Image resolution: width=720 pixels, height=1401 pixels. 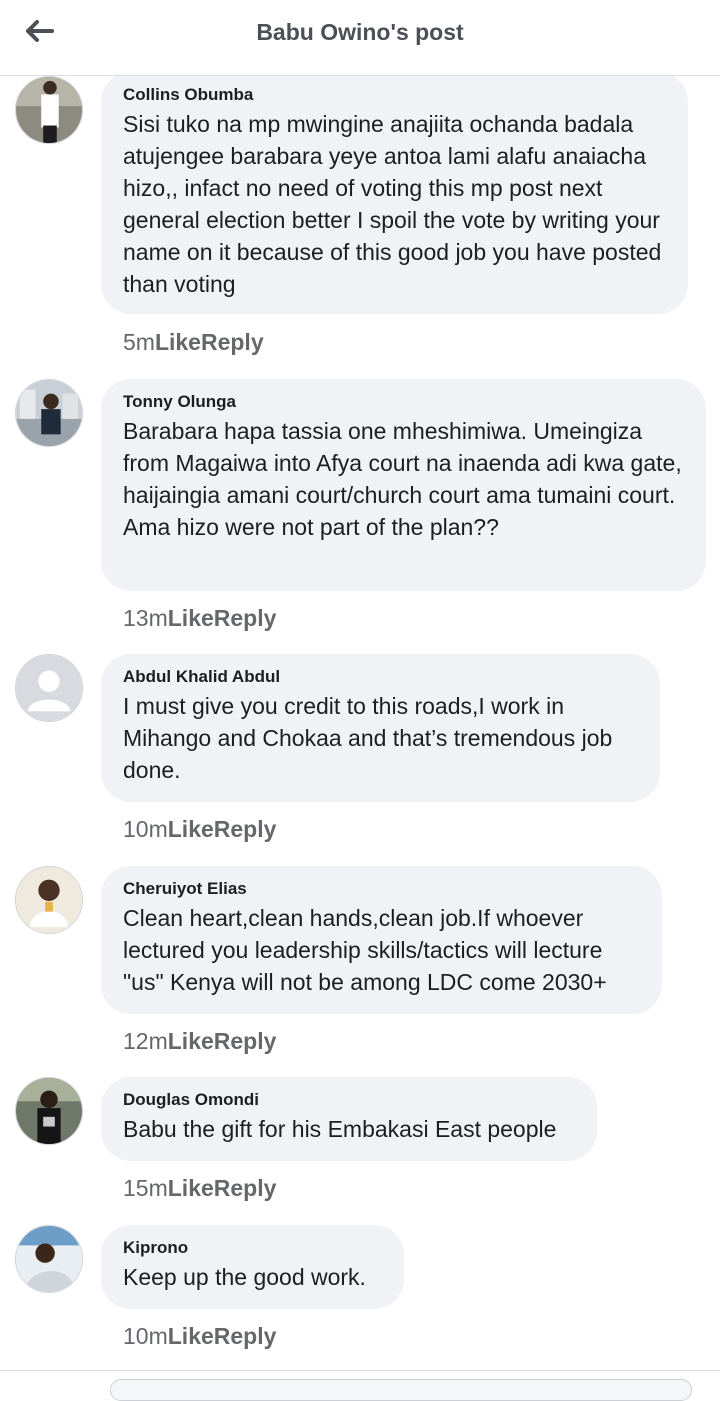 What do you see at coordinates (401, 1390) in the screenshot?
I see `comment-input` at bounding box center [401, 1390].